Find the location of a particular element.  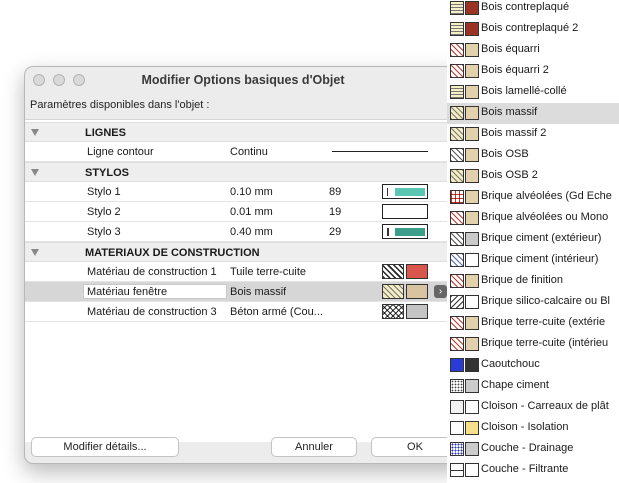

material-list-item: Bois massif is located at coordinates (533, 113).